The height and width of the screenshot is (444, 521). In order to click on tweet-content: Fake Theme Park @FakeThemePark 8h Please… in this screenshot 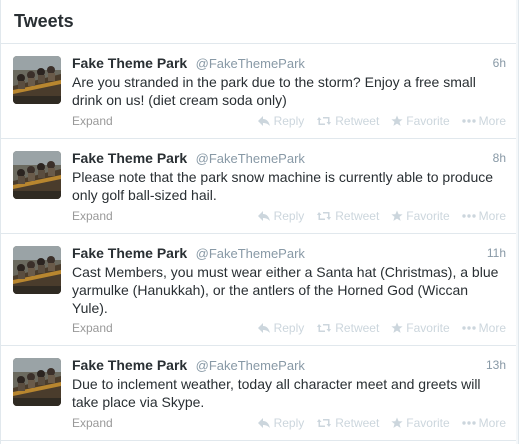, I will do `click(289, 176)`.